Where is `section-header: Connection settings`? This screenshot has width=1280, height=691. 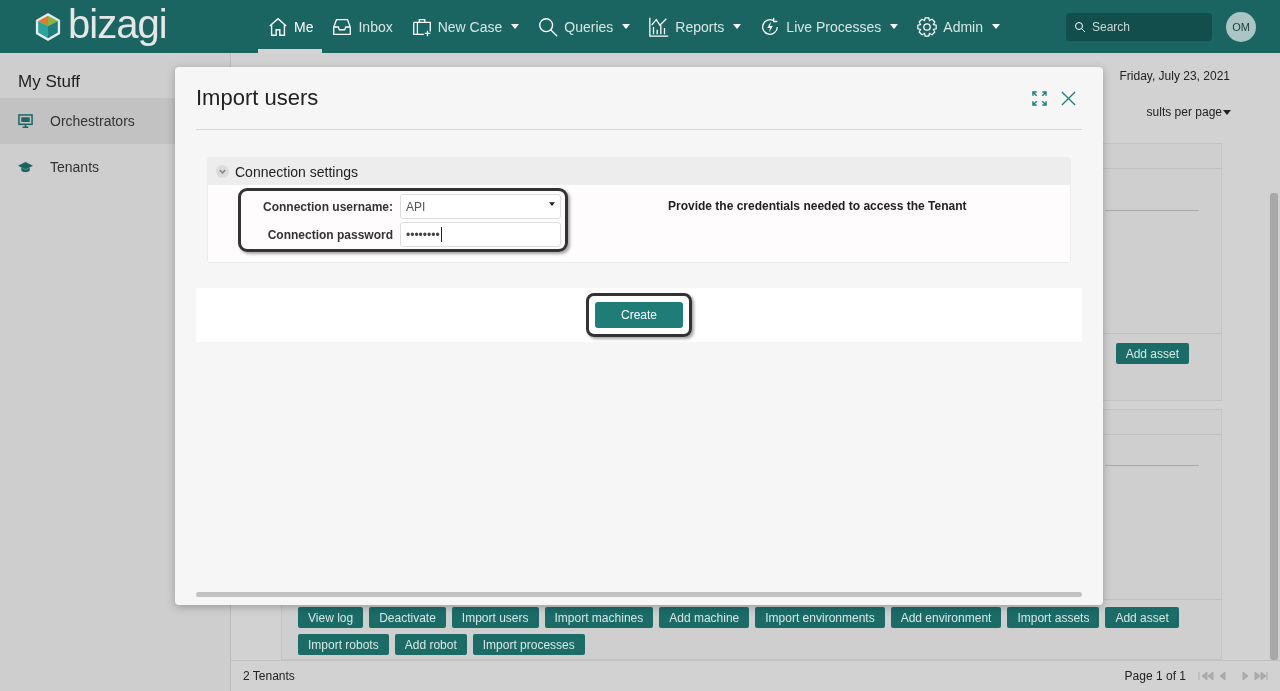 section-header: Connection settings is located at coordinates (639, 171).